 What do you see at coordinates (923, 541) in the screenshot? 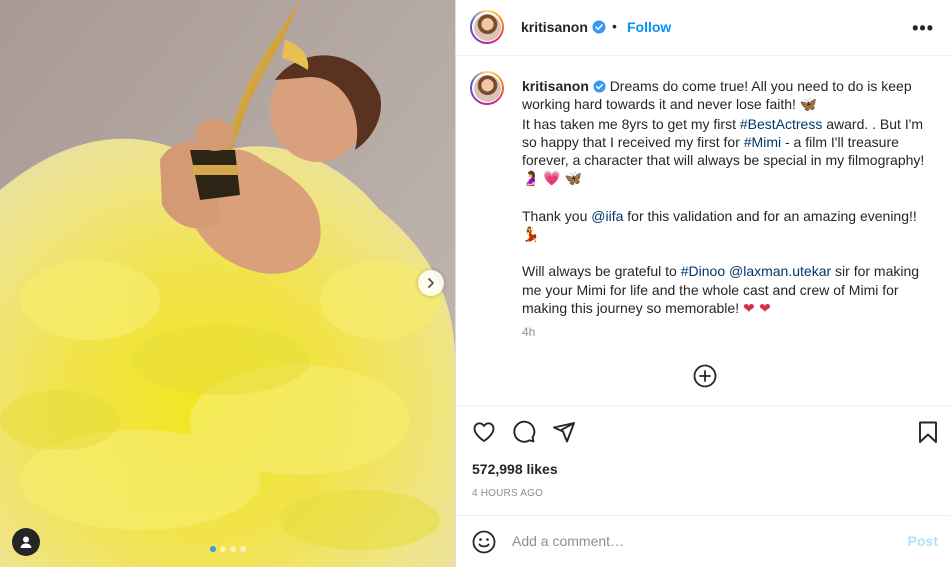
I see `post-comment-button: Post` at bounding box center [923, 541].